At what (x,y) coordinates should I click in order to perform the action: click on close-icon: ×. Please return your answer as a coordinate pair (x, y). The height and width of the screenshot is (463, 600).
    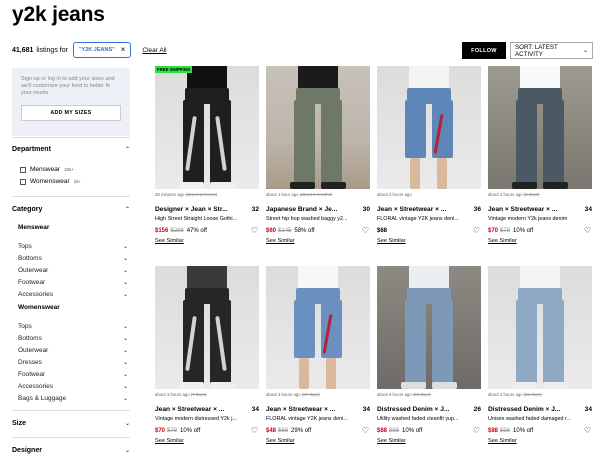
    Looking at the image, I should click on (123, 50).